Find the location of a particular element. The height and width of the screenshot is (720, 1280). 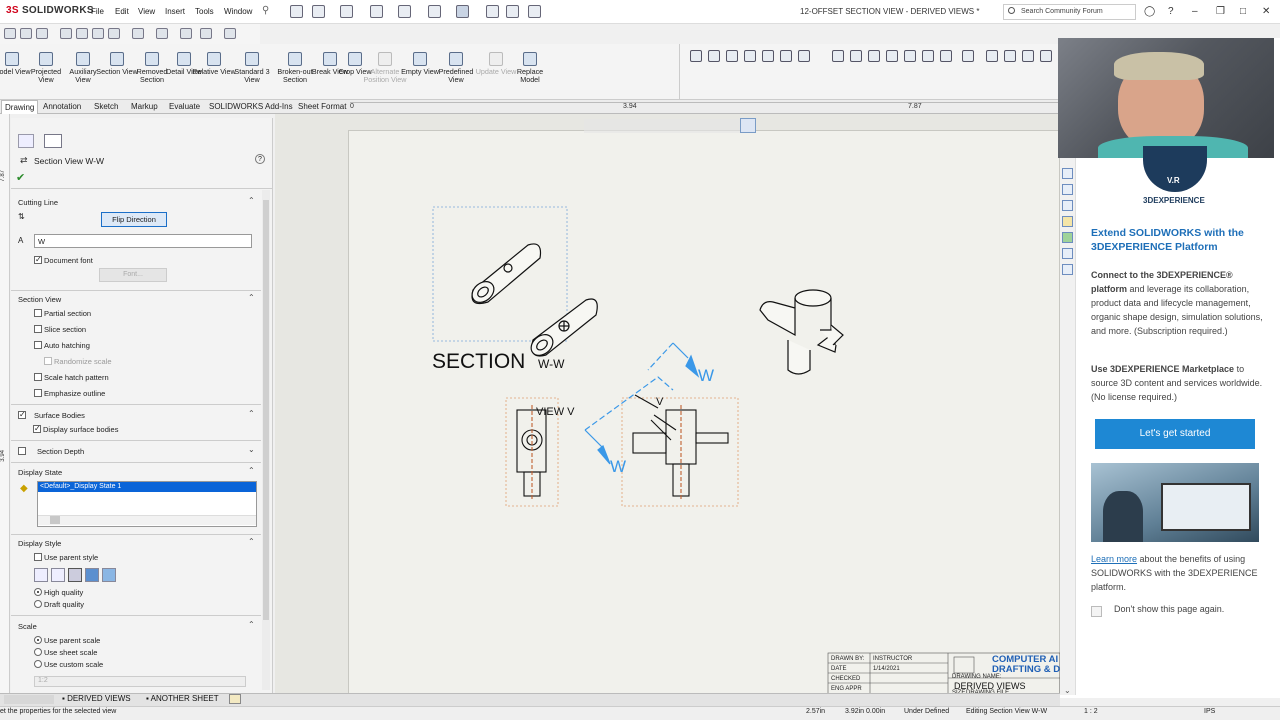

align-left-icon is located at coordinates (856, 56).